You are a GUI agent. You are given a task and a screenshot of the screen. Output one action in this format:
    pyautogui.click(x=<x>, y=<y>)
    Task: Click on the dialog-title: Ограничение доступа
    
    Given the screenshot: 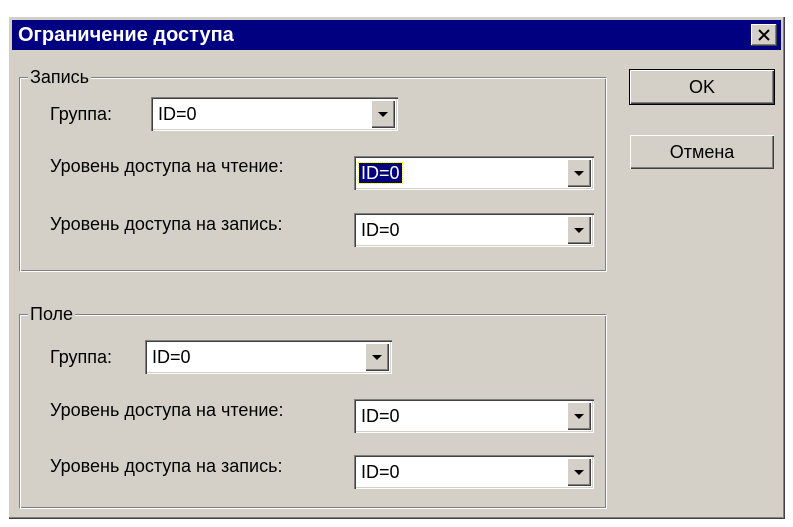 What is the action you would take?
    pyautogui.click(x=126, y=35)
    